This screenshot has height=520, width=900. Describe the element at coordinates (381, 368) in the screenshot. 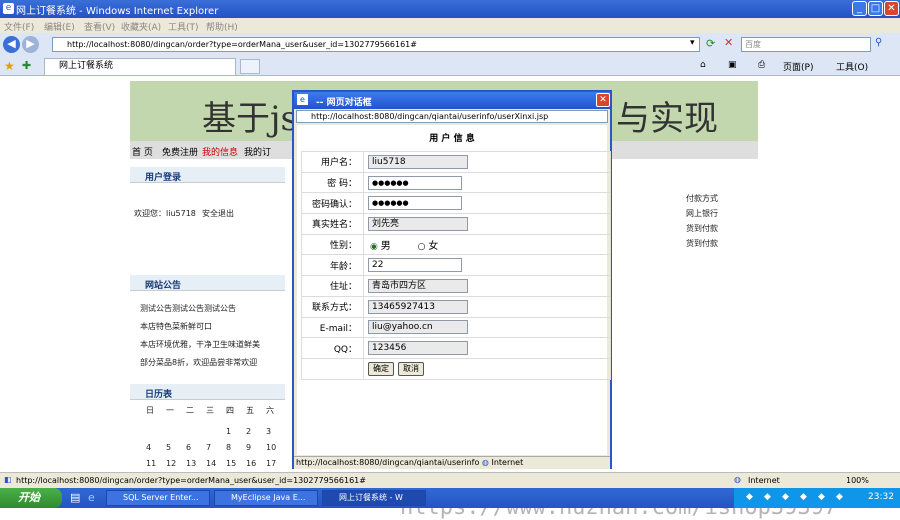

I see `ok-button: 确定` at that location.